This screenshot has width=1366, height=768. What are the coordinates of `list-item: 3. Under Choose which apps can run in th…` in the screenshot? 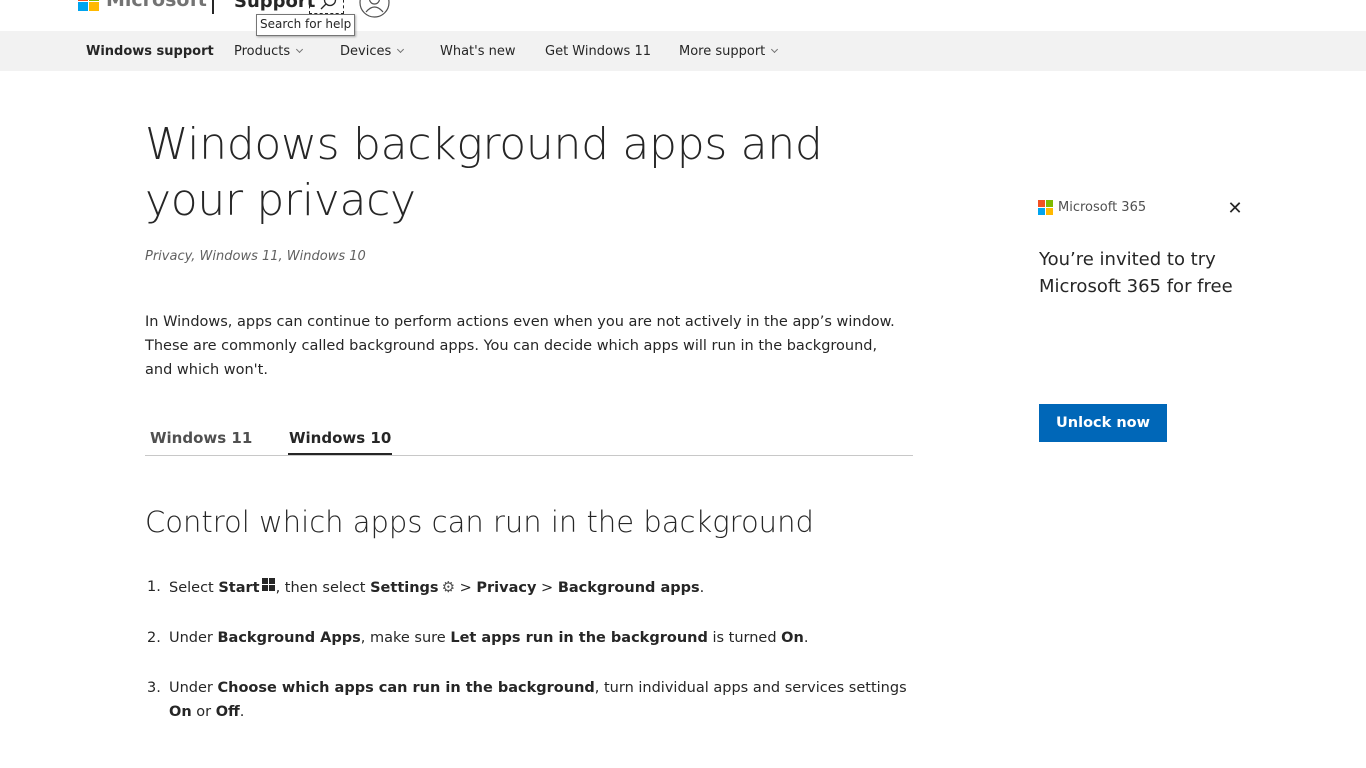 It's located at (530, 700).